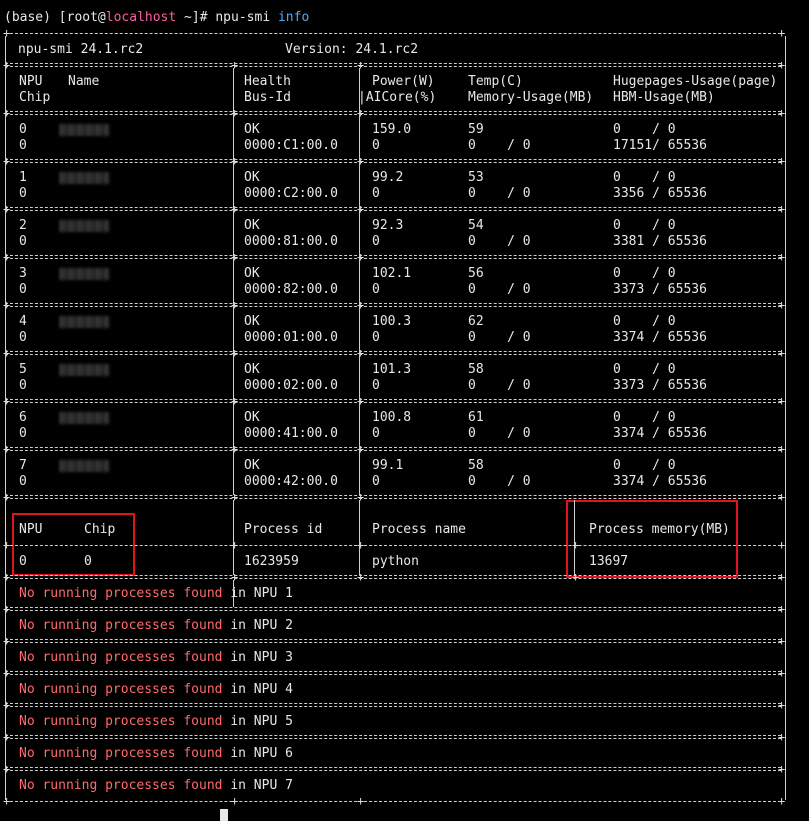  What do you see at coordinates (224, 815) in the screenshot?
I see `terminal-cursor` at bounding box center [224, 815].